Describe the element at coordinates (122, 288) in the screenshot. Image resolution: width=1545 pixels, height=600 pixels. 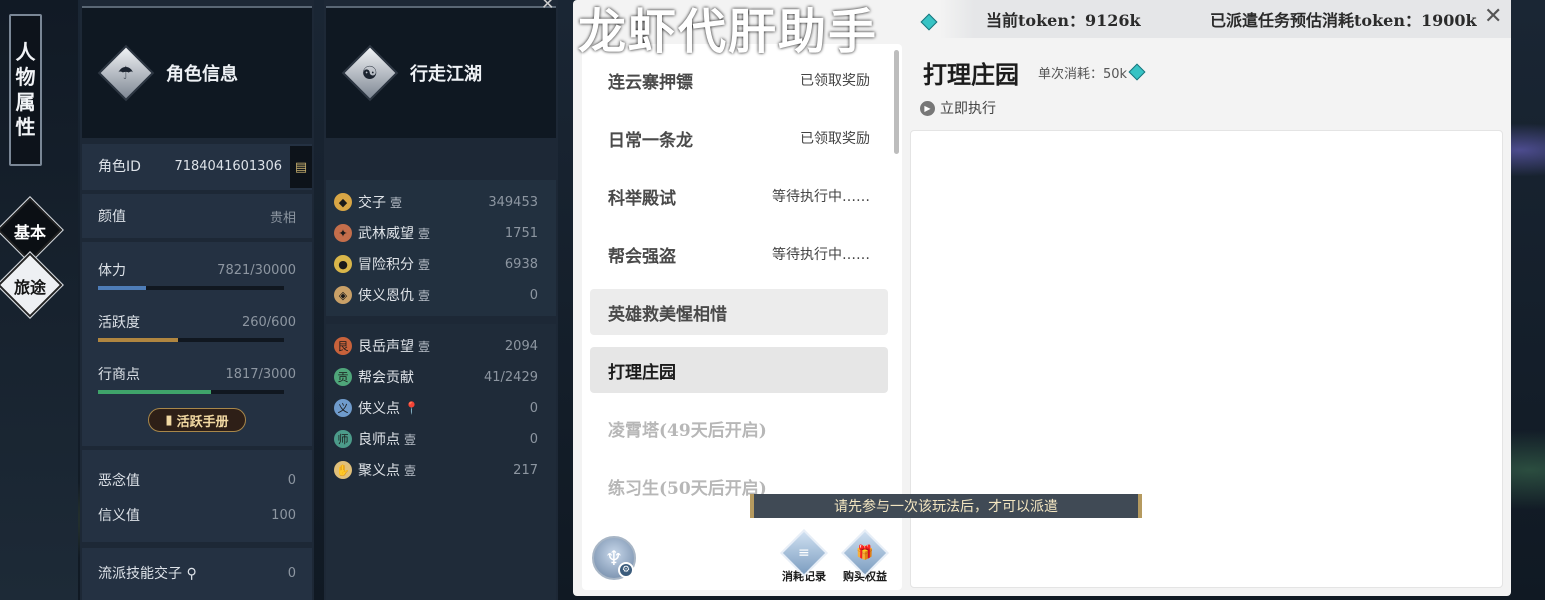
I see `stamina-bar-fill` at that location.